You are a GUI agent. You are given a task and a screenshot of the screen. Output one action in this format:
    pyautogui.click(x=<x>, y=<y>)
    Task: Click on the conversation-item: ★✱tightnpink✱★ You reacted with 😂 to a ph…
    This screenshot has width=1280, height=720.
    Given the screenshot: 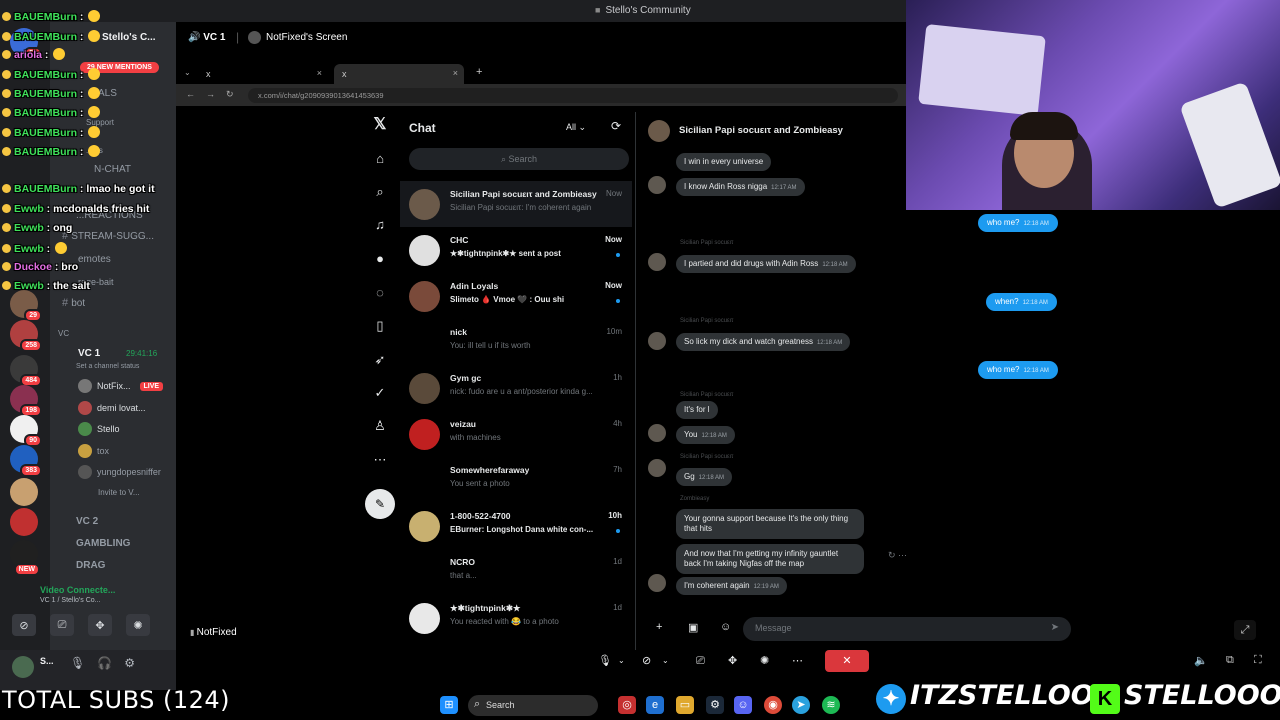 What is the action you would take?
    pyautogui.click(x=516, y=618)
    